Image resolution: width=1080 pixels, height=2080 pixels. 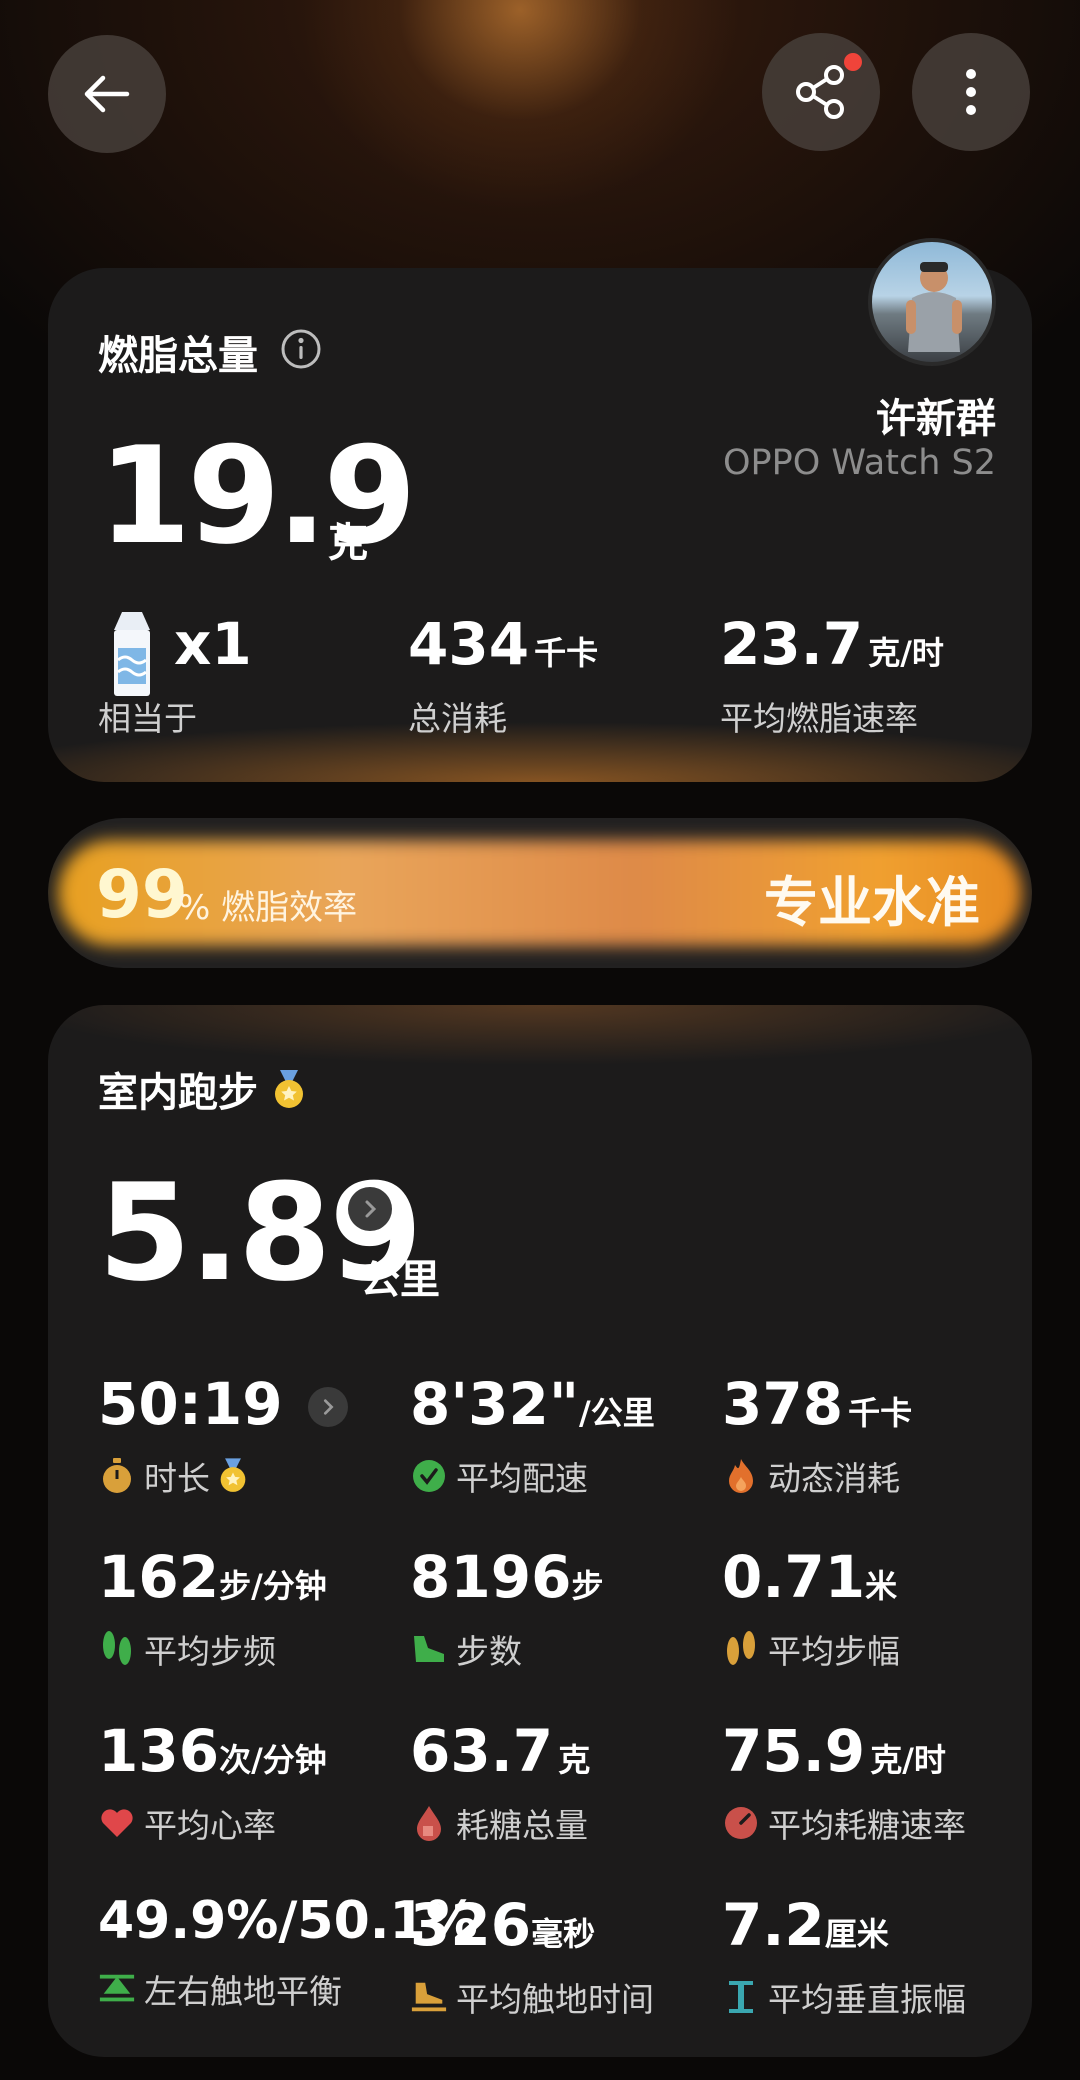 What do you see at coordinates (147, 718) in the screenshot?
I see `equivalent-label: 相当于` at bounding box center [147, 718].